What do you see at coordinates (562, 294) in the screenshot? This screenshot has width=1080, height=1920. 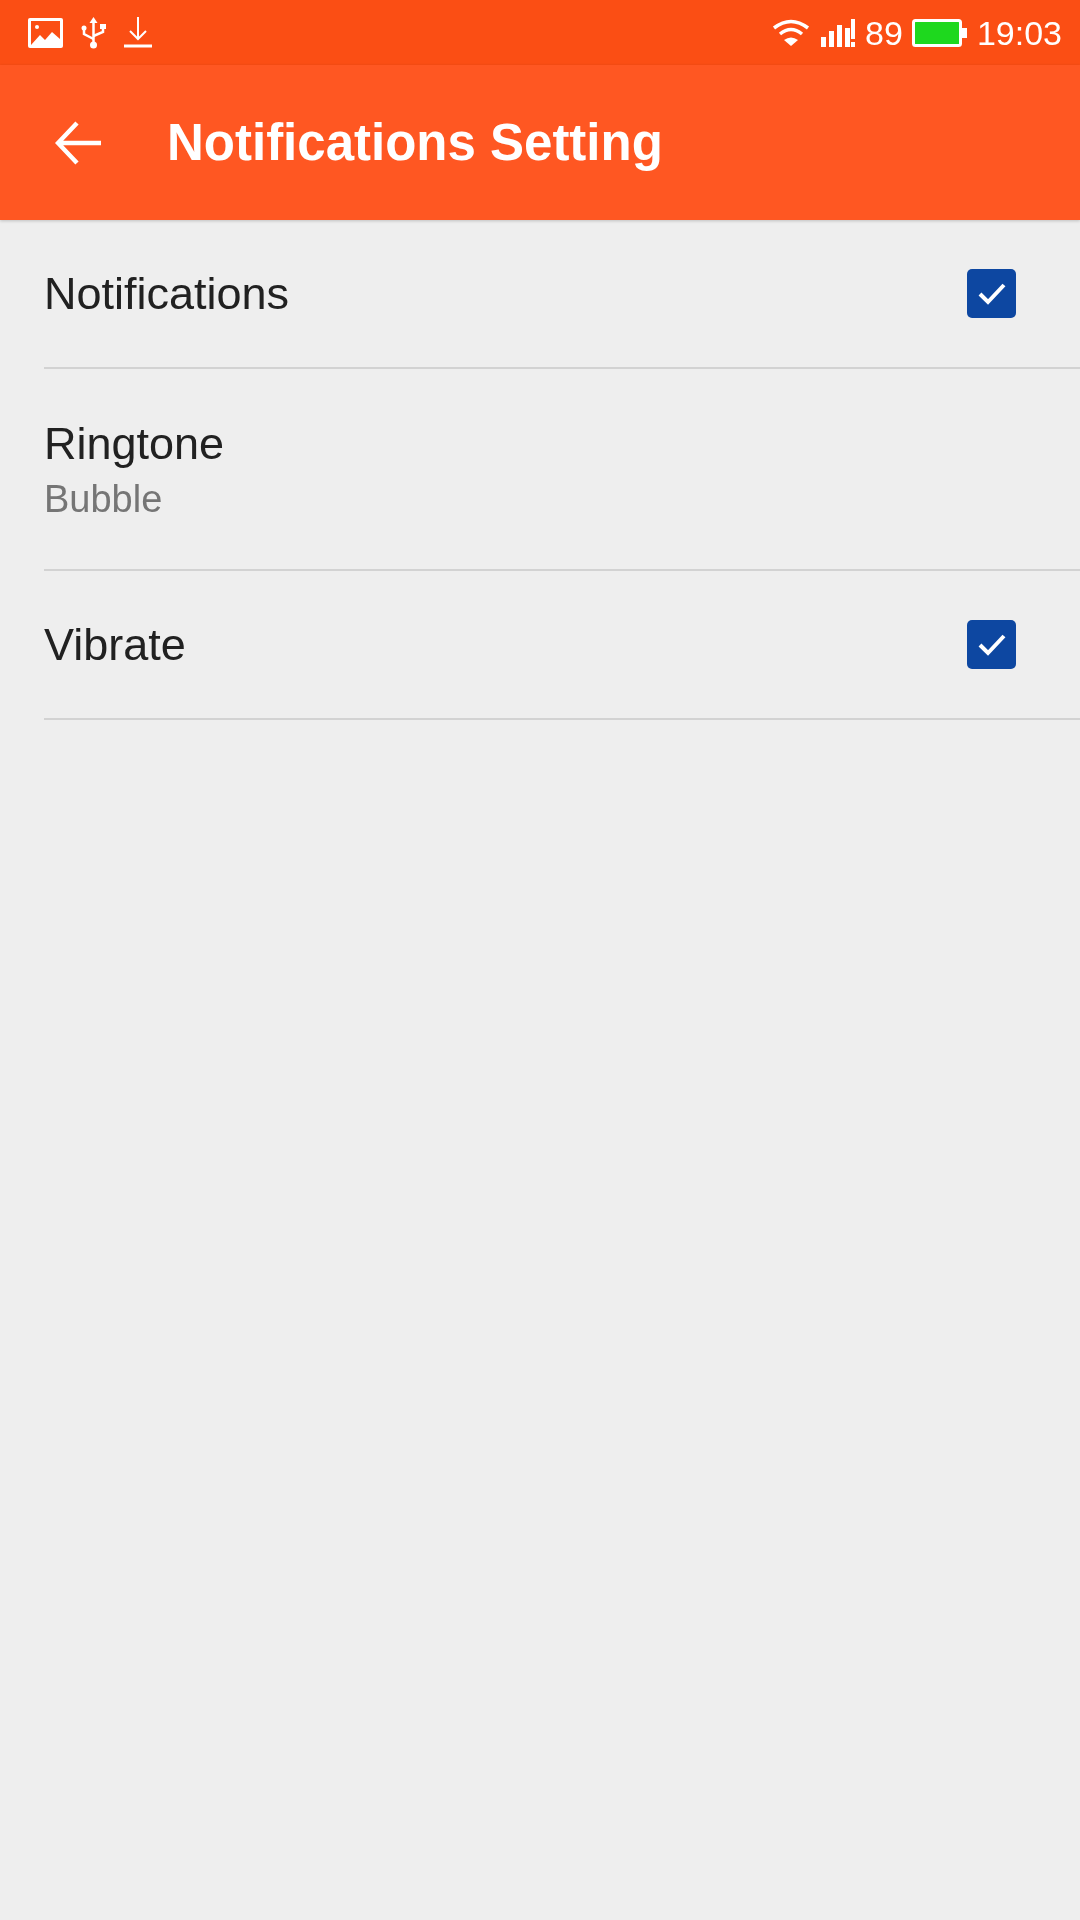 I see `setting-row: Notifications` at bounding box center [562, 294].